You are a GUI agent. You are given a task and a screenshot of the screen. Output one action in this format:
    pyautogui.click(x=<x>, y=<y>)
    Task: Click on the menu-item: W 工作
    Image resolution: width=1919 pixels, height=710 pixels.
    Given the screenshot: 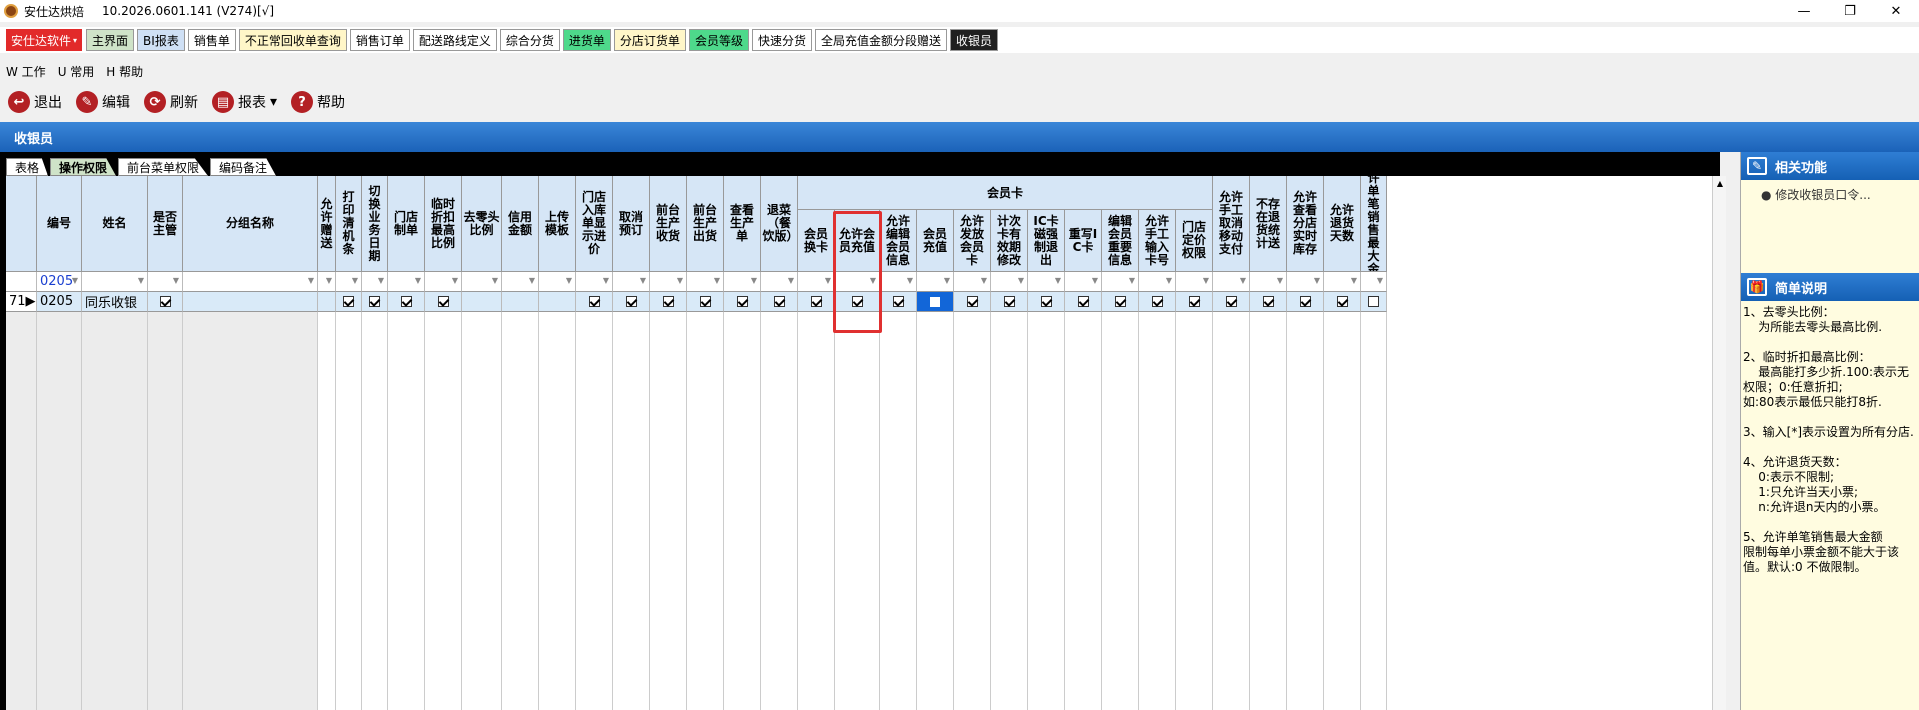 What is the action you would take?
    pyautogui.click(x=26, y=71)
    